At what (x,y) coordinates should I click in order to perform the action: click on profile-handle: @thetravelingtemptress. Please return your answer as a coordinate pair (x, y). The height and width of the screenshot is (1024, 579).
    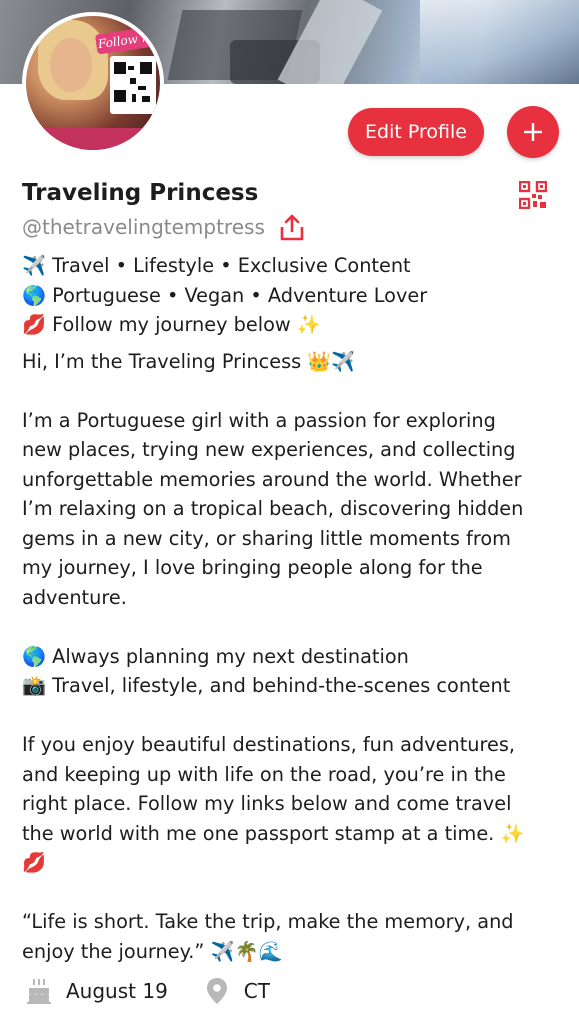
    Looking at the image, I should click on (143, 227).